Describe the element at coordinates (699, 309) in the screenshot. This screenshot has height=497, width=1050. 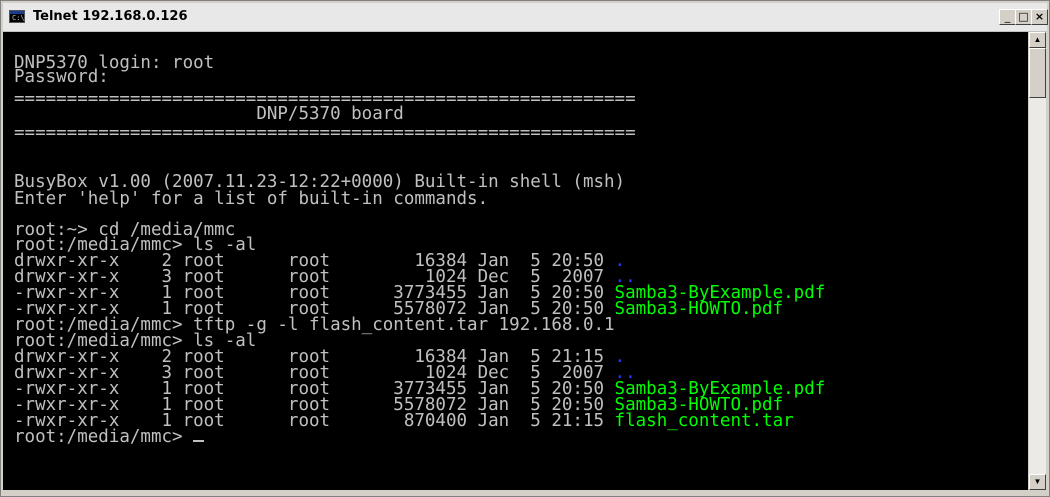
I see `file-name: Samba3-HOWTO.pdf` at that location.